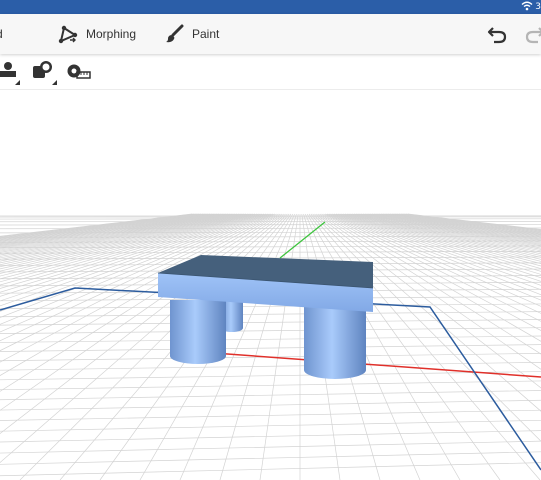  I want to click on paint-button: Paint, so click(191, 34).